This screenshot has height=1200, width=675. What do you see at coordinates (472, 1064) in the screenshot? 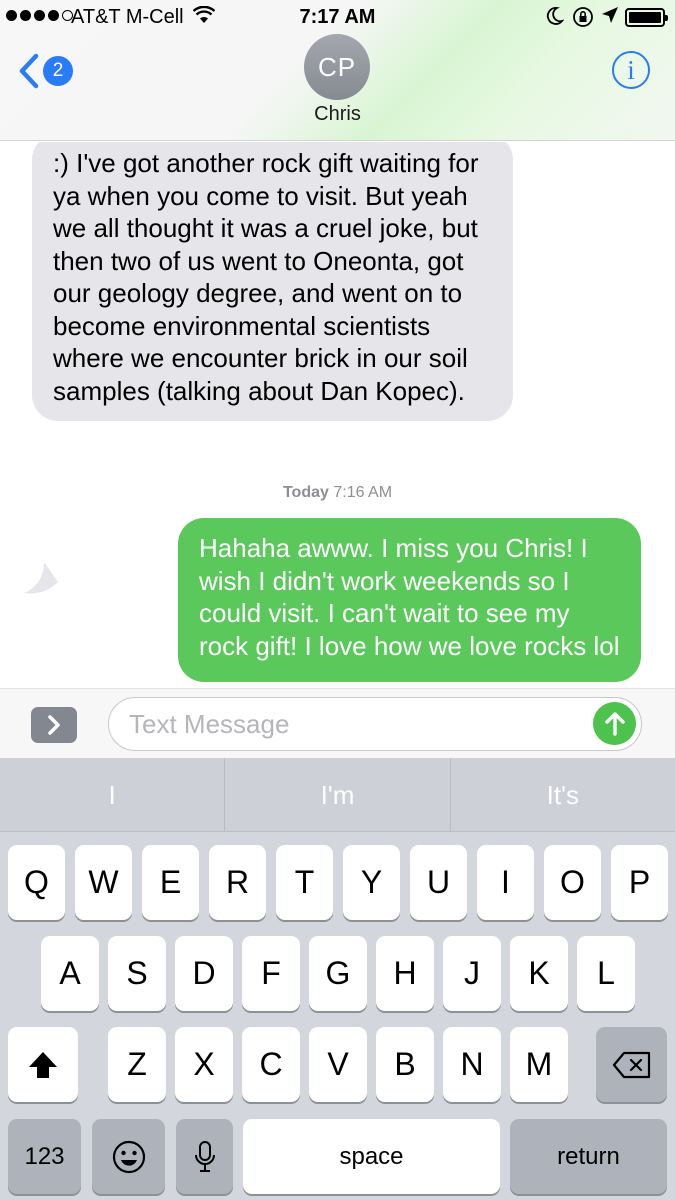
I see `key-n: N` at bounding box center [472, 1064].